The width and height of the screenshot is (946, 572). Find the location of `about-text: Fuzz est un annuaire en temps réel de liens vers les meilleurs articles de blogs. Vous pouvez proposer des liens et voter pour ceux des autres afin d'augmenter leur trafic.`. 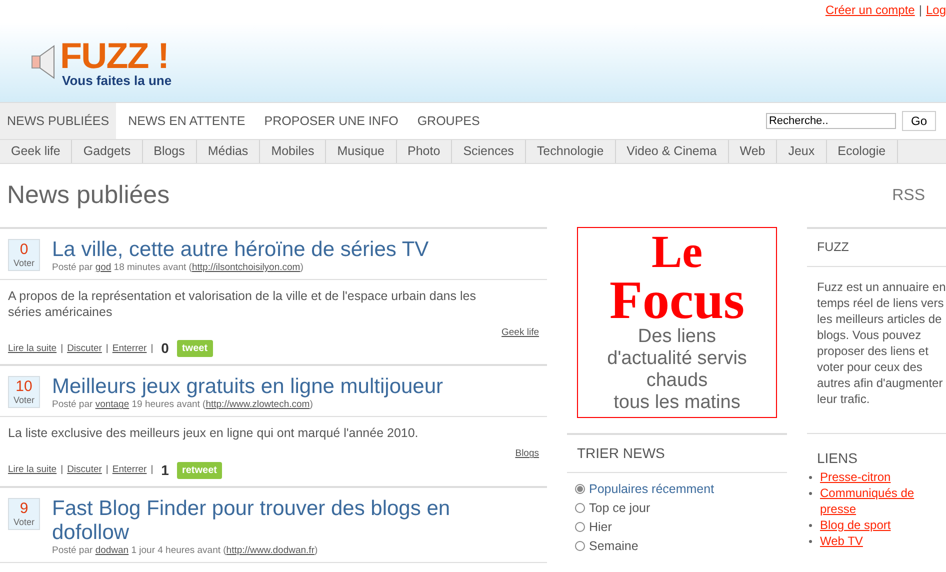

about-text: Fuzz est un annuaire en temps réel de liens vers les meilleurs articles de blogs. Vous pouvez proposer des liens et voter pour ceux des autres afin d'augmenter leur trafic. is located at coordinates (881, 343).